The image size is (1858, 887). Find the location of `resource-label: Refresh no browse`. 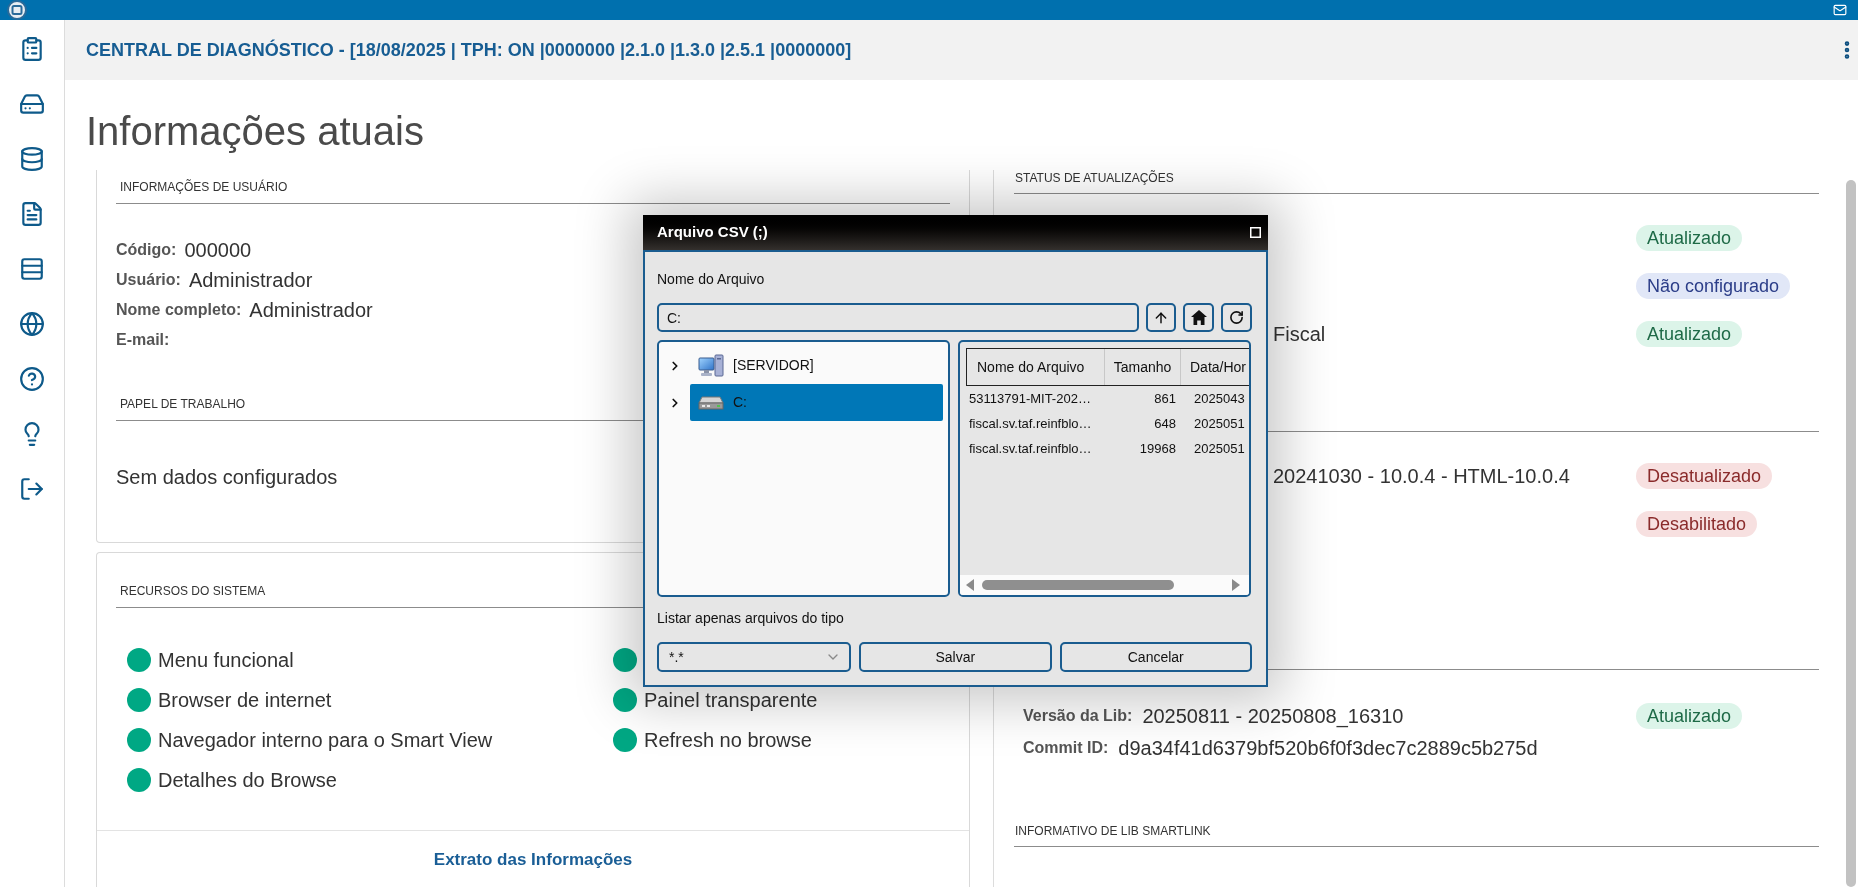

resource-label: Refresh no browse is located at coordinates (728, 740).